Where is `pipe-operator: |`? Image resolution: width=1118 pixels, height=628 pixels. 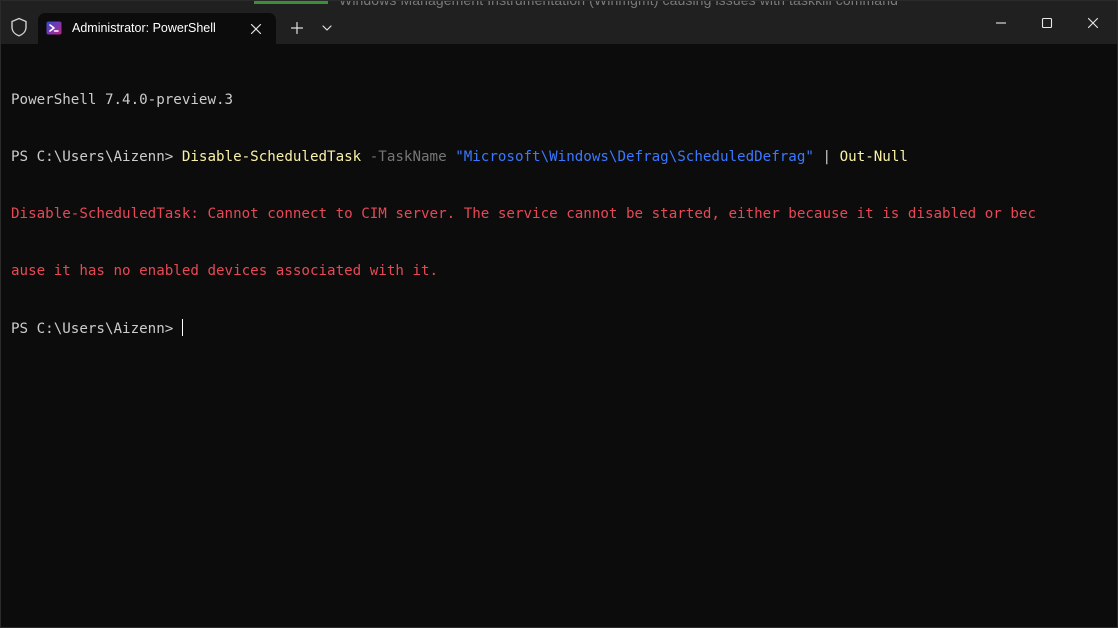 pipe-operator: | is located at coordinates (827, 157).